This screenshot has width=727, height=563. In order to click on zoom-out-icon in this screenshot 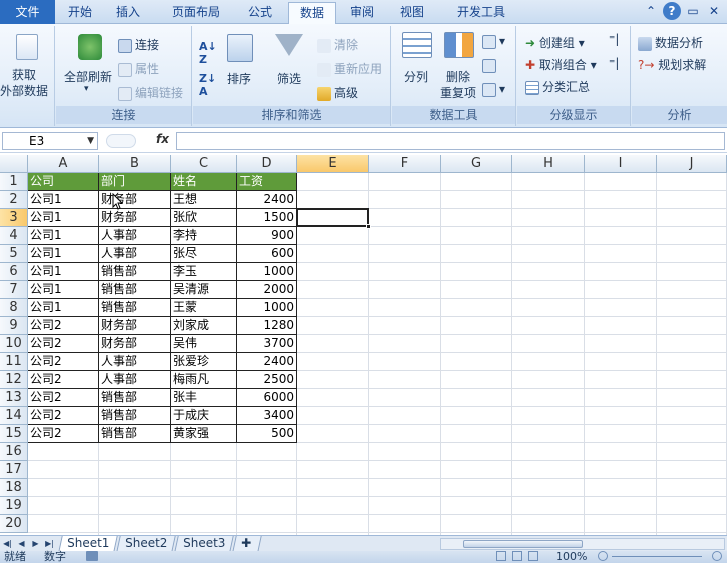, I will do `click(603, 556)`.